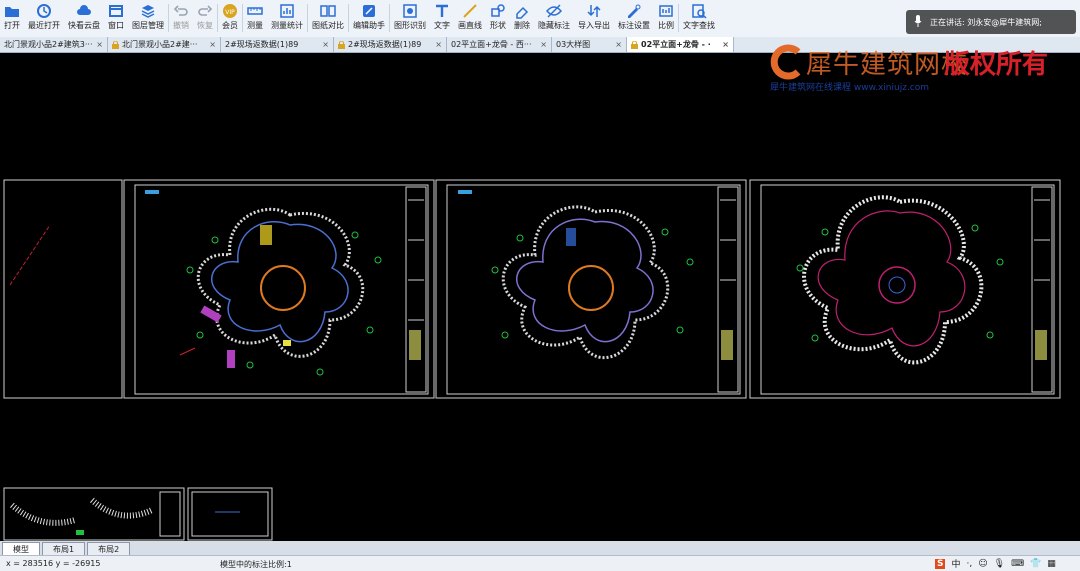  I want to click on document-tab-label: 03大样图, so click(573, 44).